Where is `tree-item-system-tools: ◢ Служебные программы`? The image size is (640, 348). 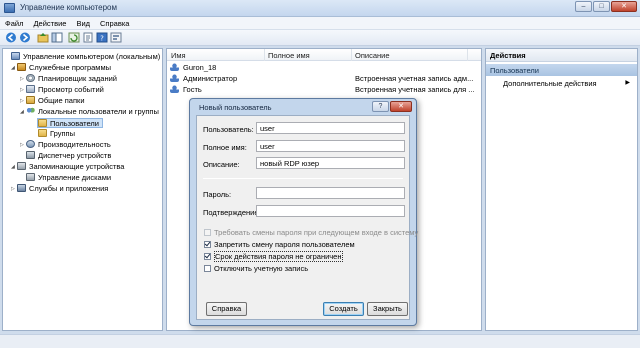
tree-item-system-tools: ◢ Служебные программы is located at coordinates (61, 68).